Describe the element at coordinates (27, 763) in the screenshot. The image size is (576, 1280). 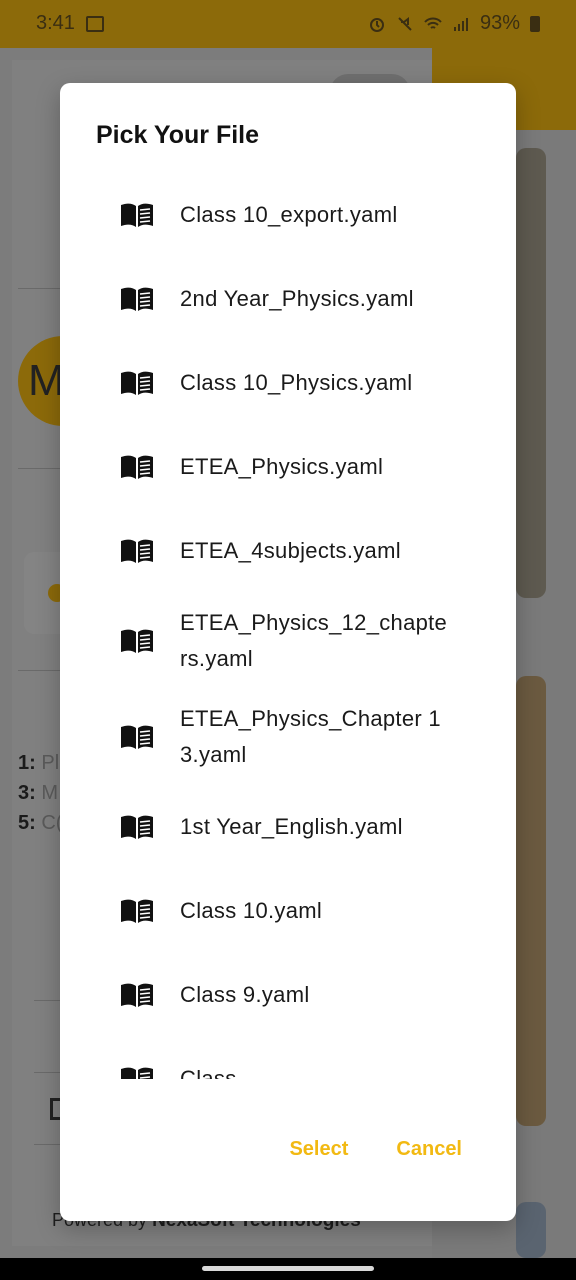
I see `legend-number: 1:` at that location.